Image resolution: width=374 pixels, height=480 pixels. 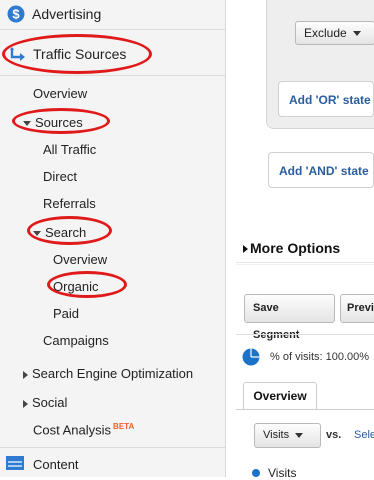 What do you see at coordinates (72, 430) in the screenshot?
I see `sidebar-item-label: Cost Analysis` at bounding box center [72, 430].